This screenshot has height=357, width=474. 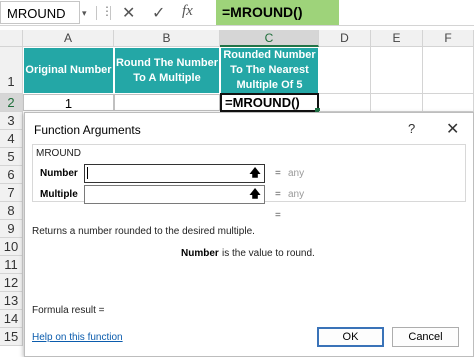 I want to click on ok-button: OK, so click(x=350, y=337).